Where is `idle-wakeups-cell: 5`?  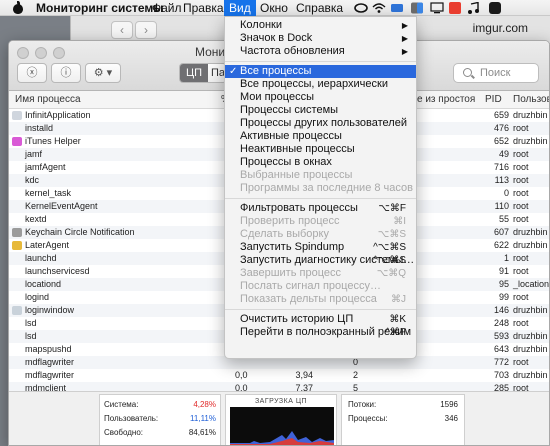 idle-wakeups-cell: 5 is located at coordinates (356, 387).